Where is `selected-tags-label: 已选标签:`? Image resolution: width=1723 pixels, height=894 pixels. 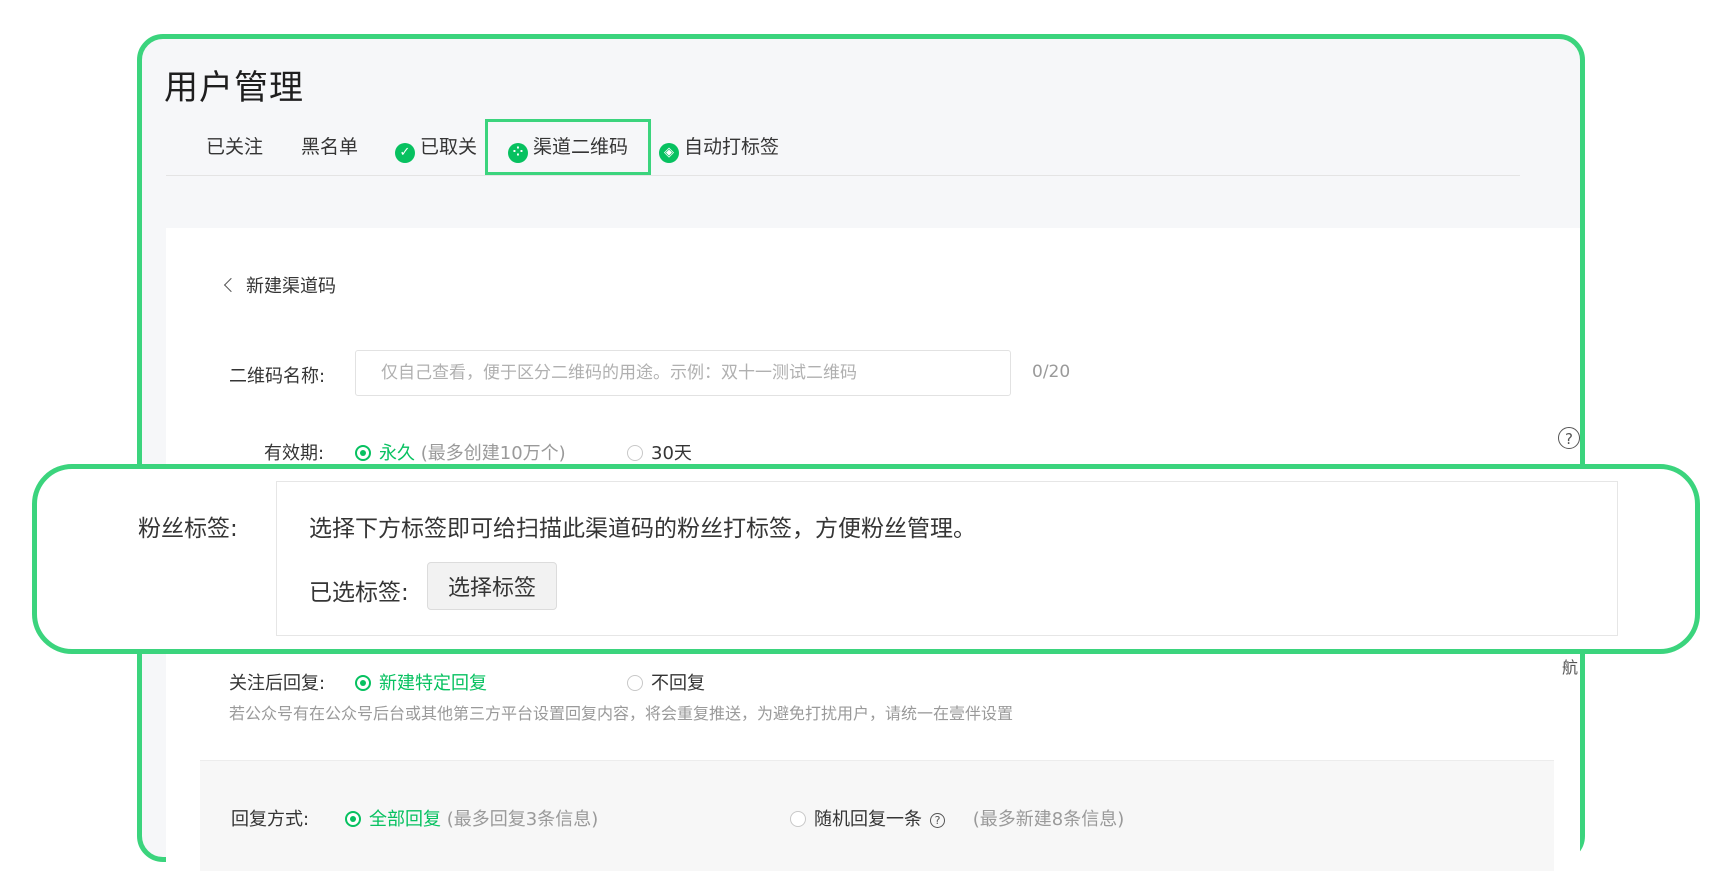
selected-tags-label: 已选标签: is located at coordinates (359, 593).